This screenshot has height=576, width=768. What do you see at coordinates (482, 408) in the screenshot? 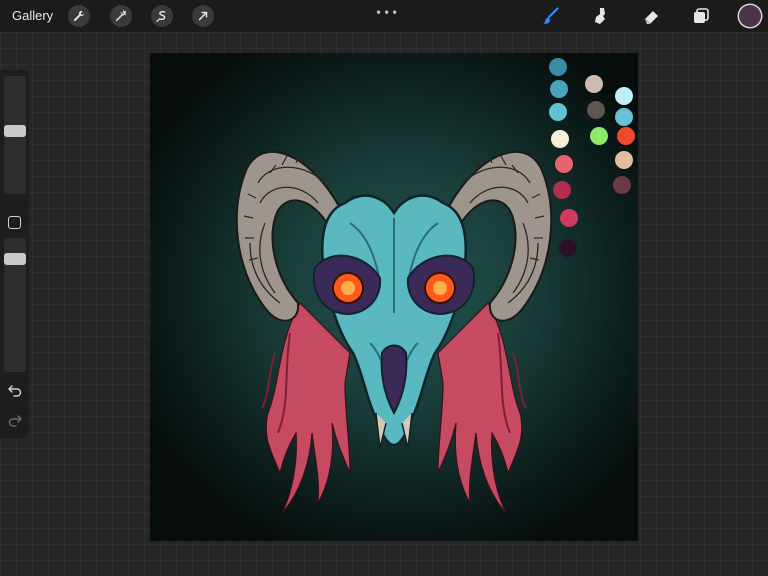
I see `right-hair` at bounding box center [482, 408].